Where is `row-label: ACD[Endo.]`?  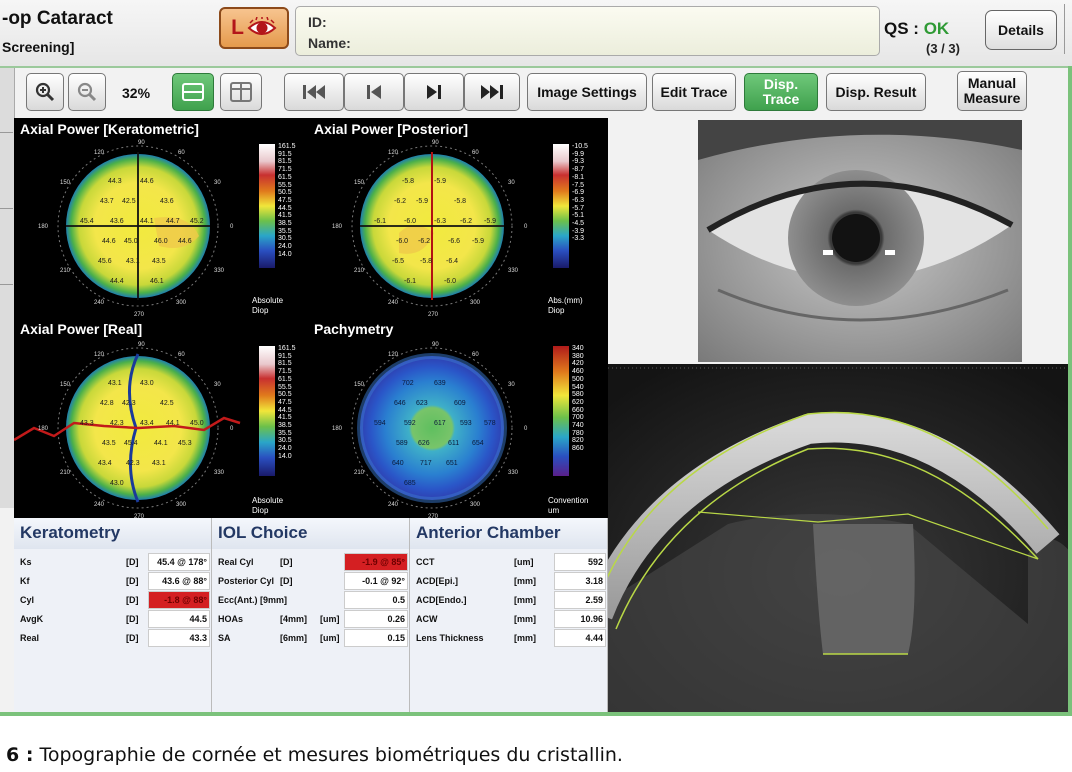
row-label: ACD[Endo.] is located at coordinates (441, 600).